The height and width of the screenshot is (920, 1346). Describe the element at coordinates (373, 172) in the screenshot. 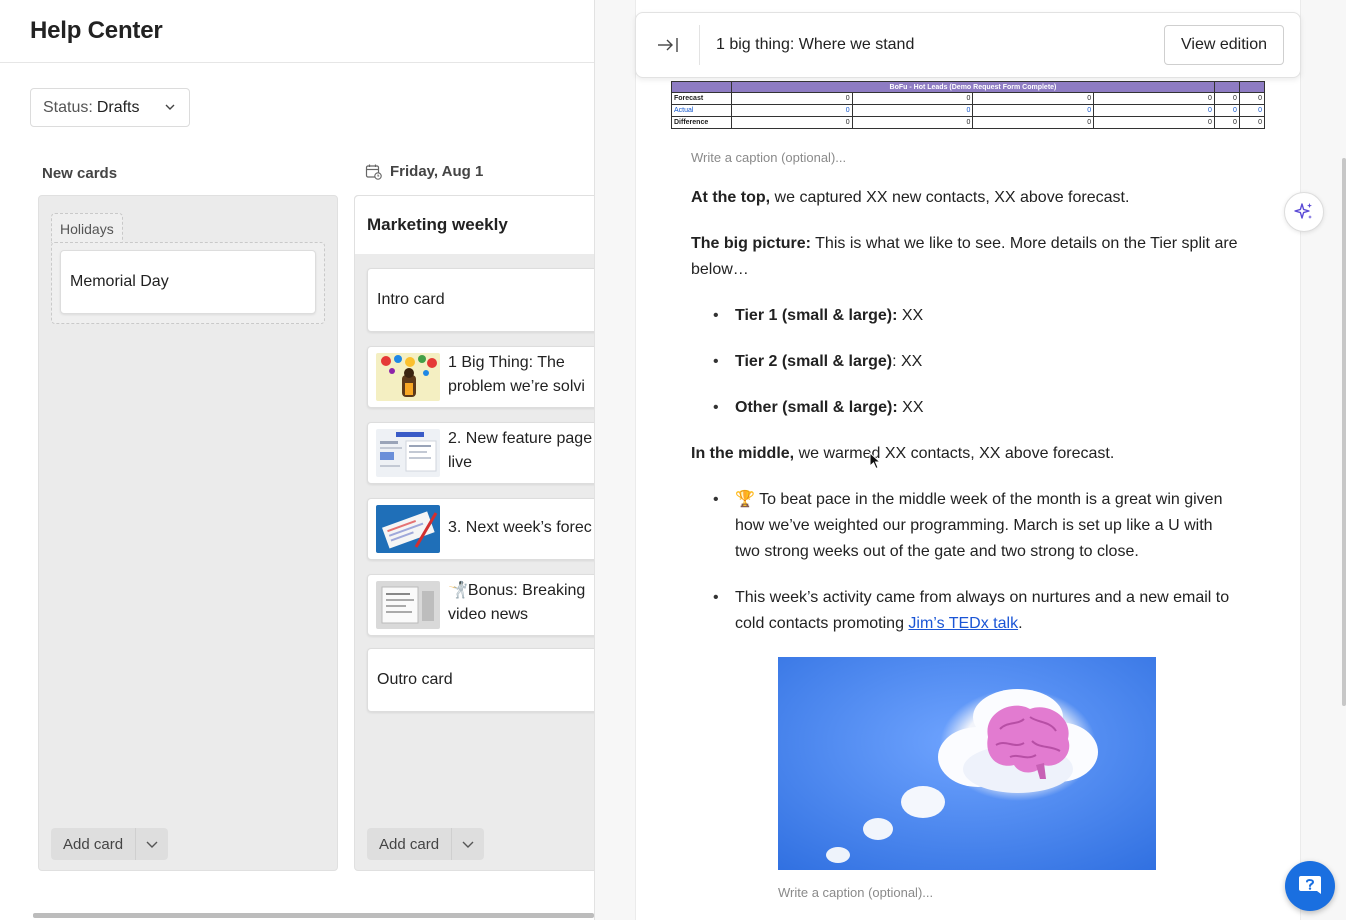

I see `calendar-icon` at that location.